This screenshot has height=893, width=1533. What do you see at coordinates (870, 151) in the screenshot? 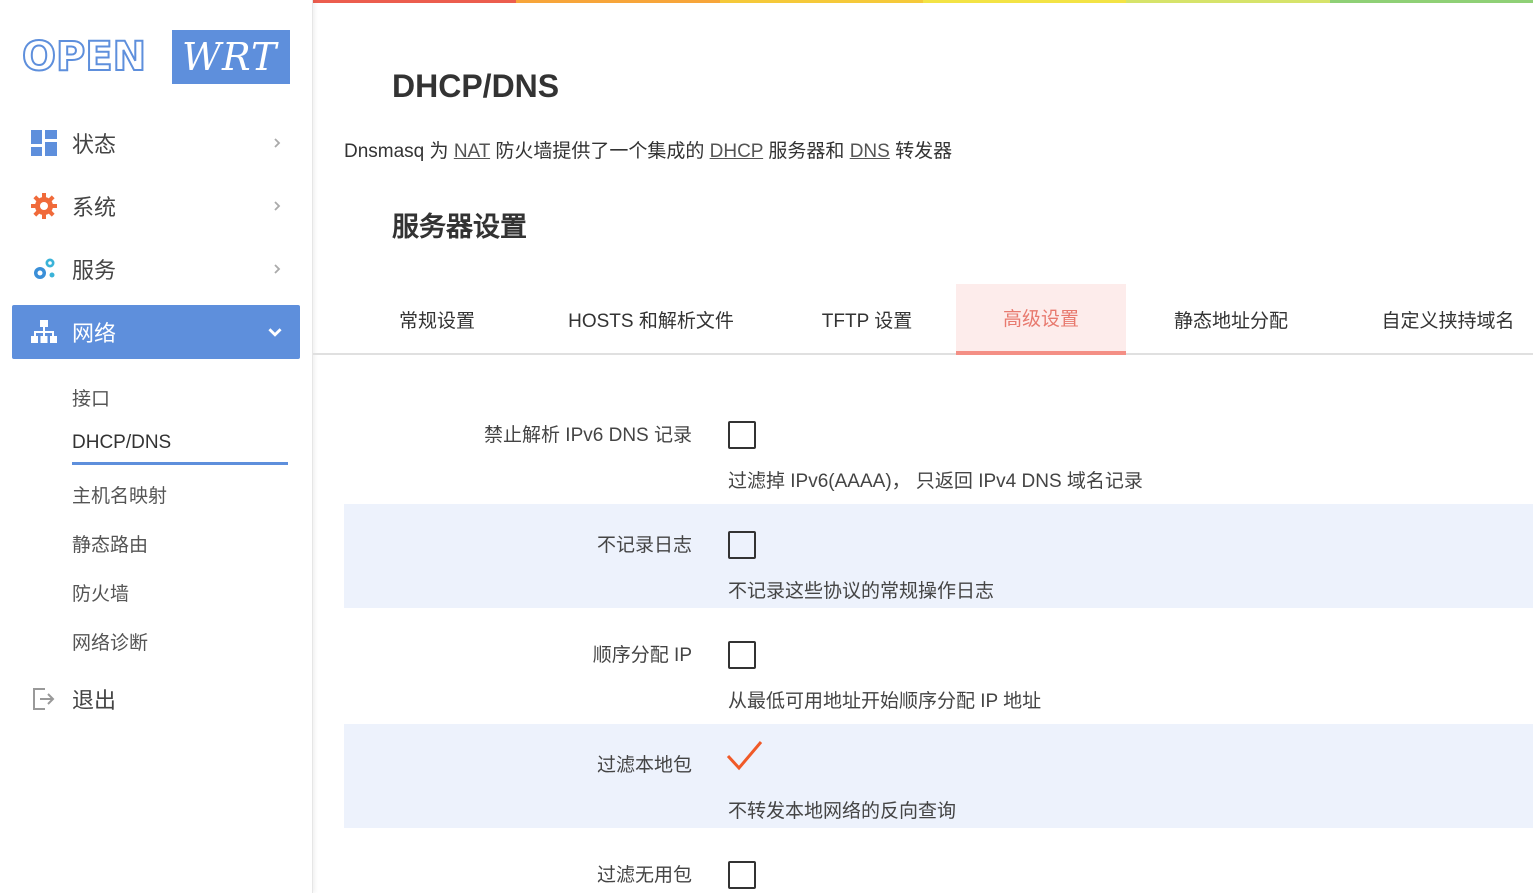
I see `dns-link: DNS` at bounding box center [870, 151].